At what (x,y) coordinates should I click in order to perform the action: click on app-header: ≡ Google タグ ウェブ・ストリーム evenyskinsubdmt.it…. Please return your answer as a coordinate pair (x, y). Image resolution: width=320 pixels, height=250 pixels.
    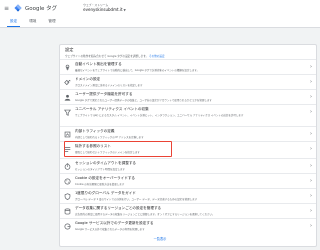
    Looking at the image, I should click on (160, 8).